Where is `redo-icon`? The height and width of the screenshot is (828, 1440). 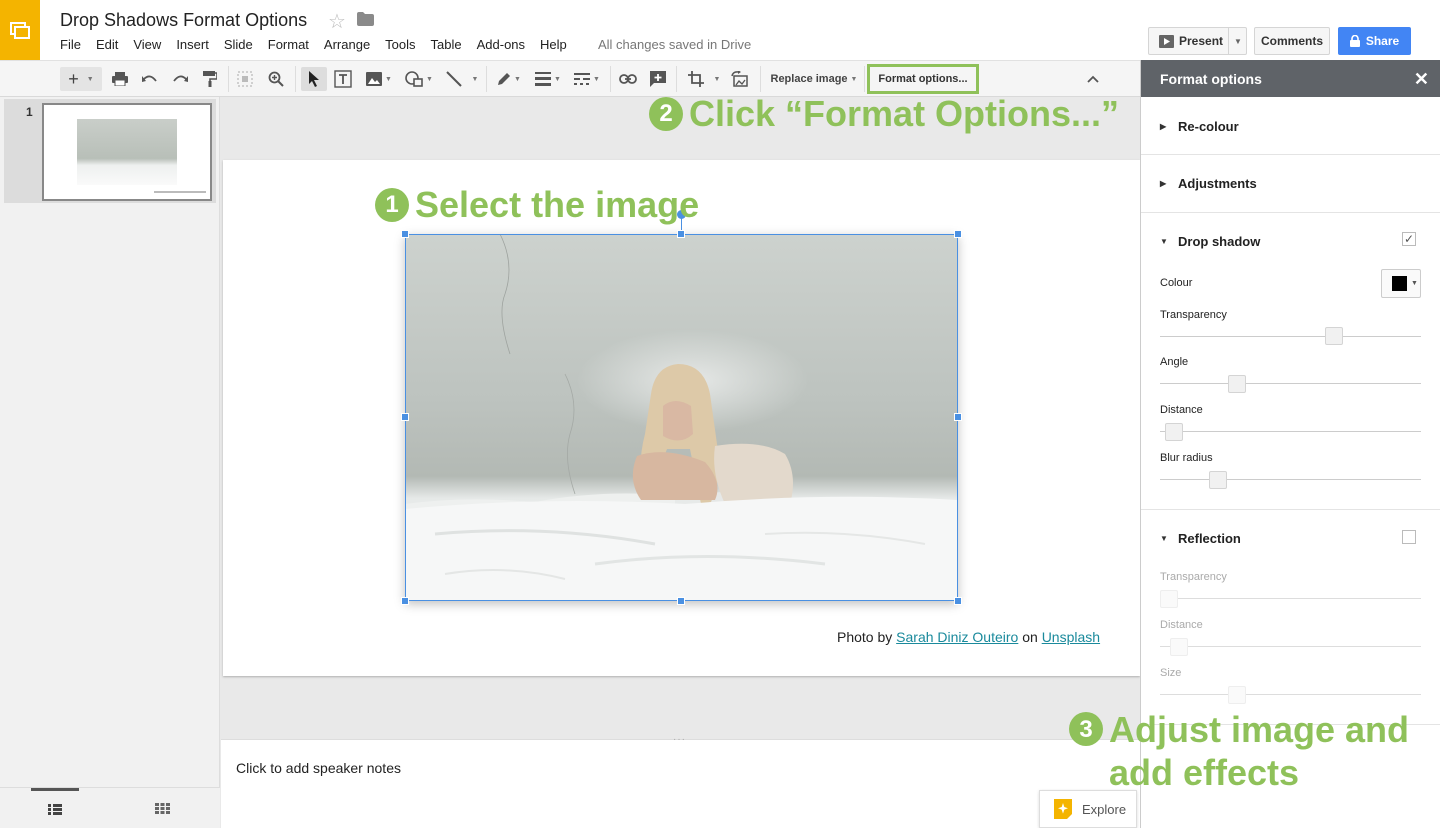
redo-icon is located at coordinates (180, 79).